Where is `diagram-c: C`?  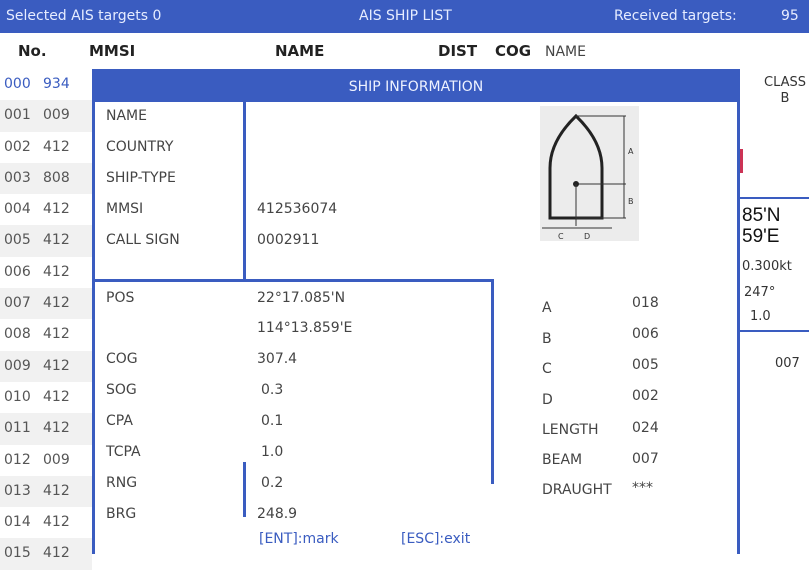
diagram-c: C is located at coordinates (561, 236).